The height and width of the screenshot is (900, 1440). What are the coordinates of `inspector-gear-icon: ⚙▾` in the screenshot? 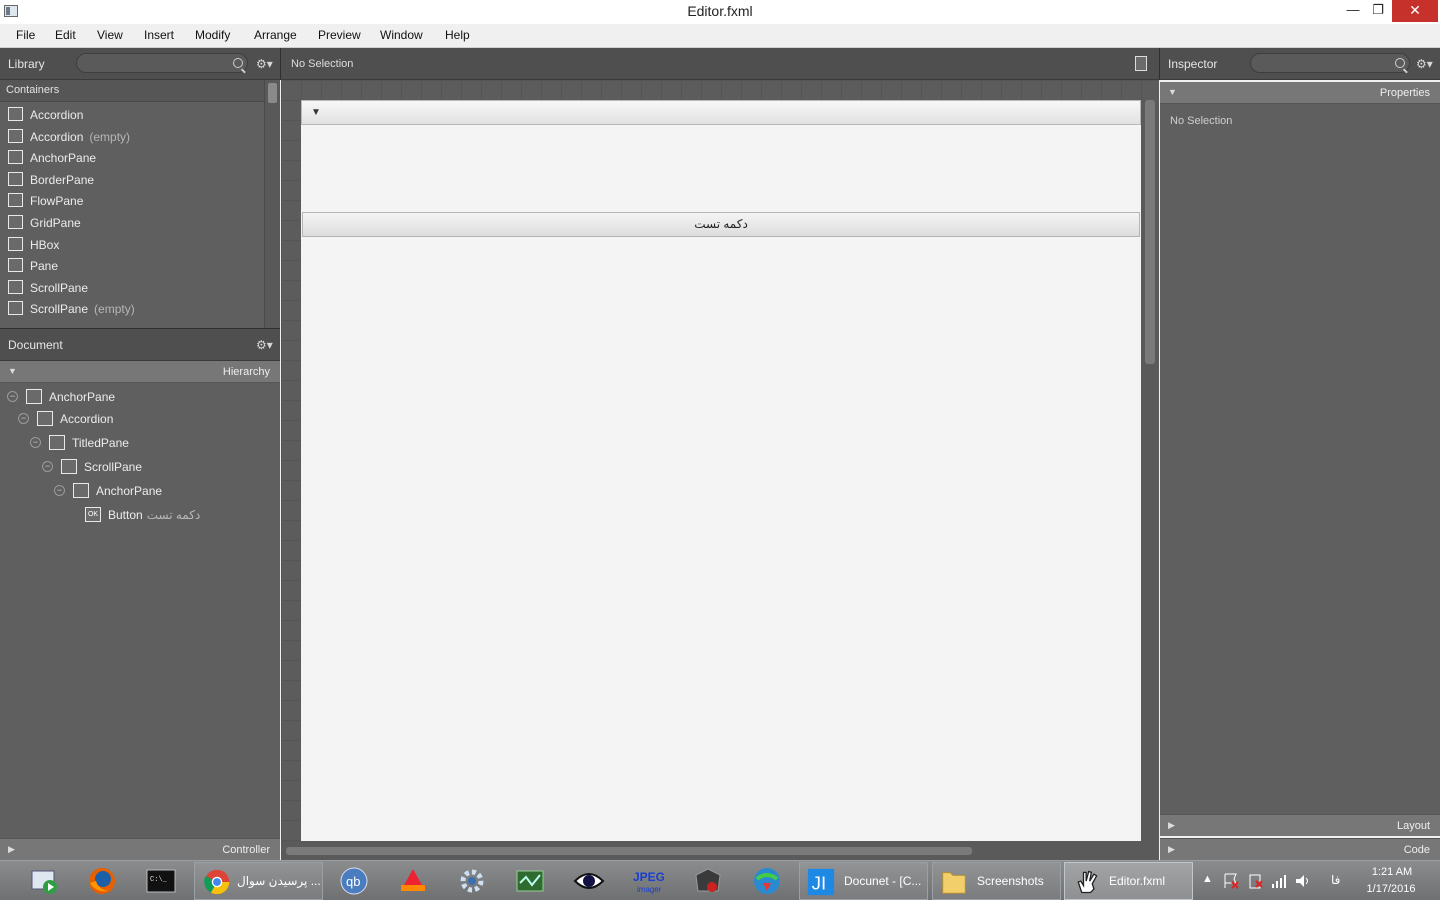 It's located at (1424, 64).